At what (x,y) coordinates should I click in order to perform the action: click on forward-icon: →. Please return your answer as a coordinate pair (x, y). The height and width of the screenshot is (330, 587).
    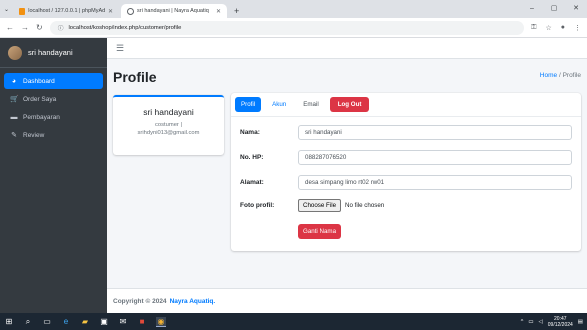
    Looking at the image, I should click on (25, 27).